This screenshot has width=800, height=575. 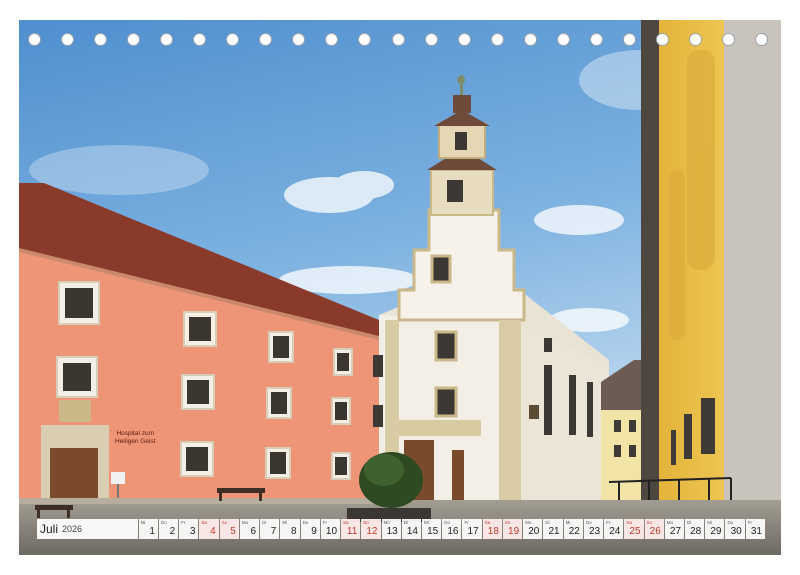 What do you see at coordinates (534, 531) in the screenshot?
I see `day-number: 20` at bounding box center [534, 531].